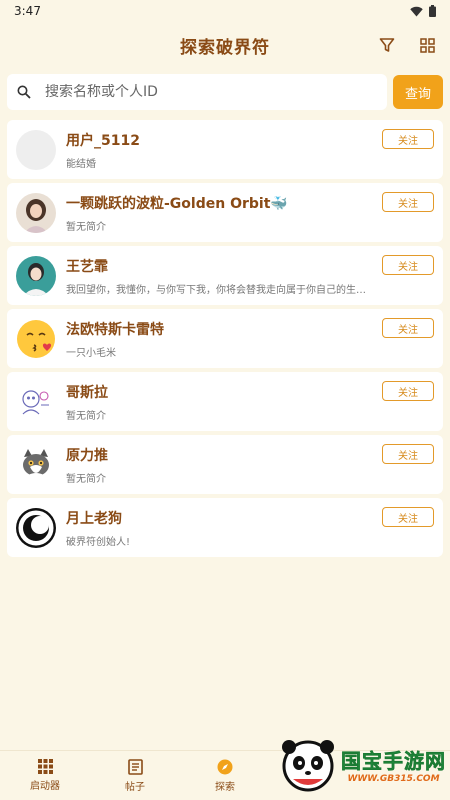 Image resolution: width=450 pixels, height=800 pixels. Describe the element at coordinates (45, 775) in the screenshot. I see `nav-launcher: 启动器` at that location.